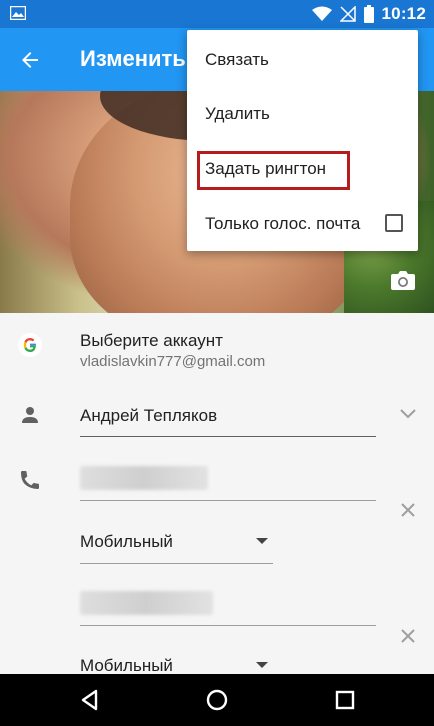  Describe the element at coordinates (408, 510) in the screenshot. I see `clear-phone-1-icon` at that location.